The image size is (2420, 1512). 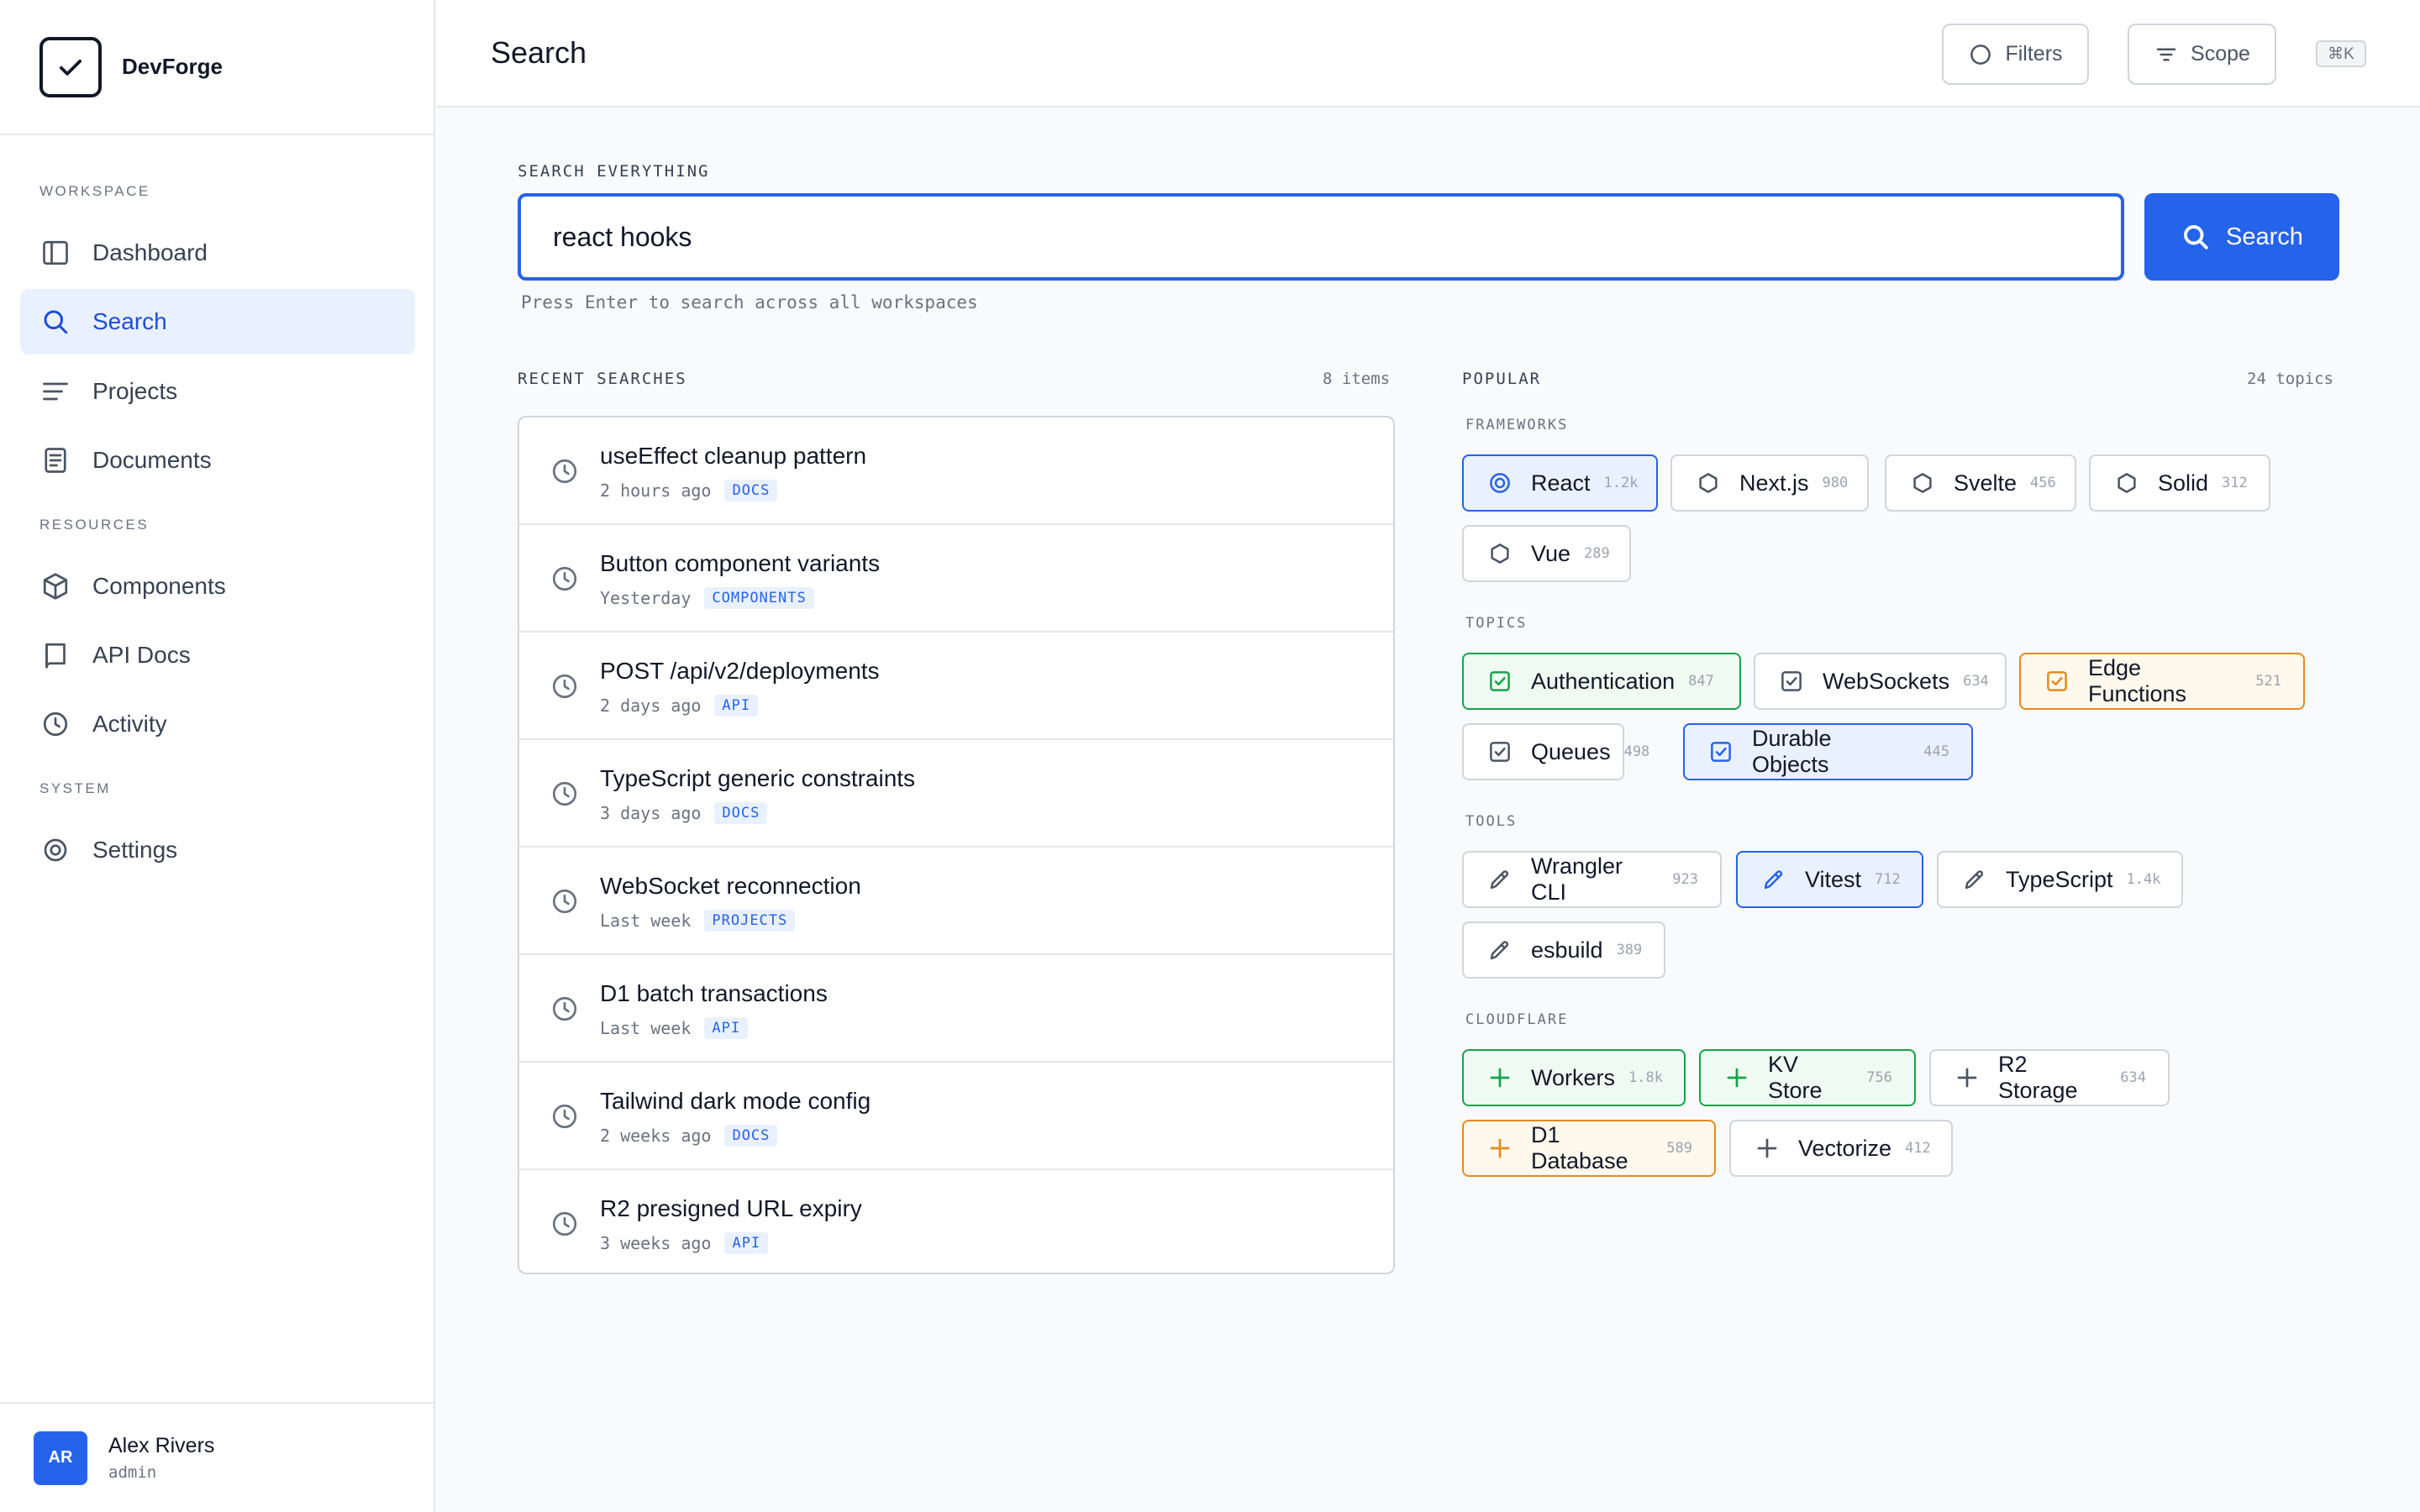 I want to click on chip-label: Next.js, so click(x=1774, y=483).